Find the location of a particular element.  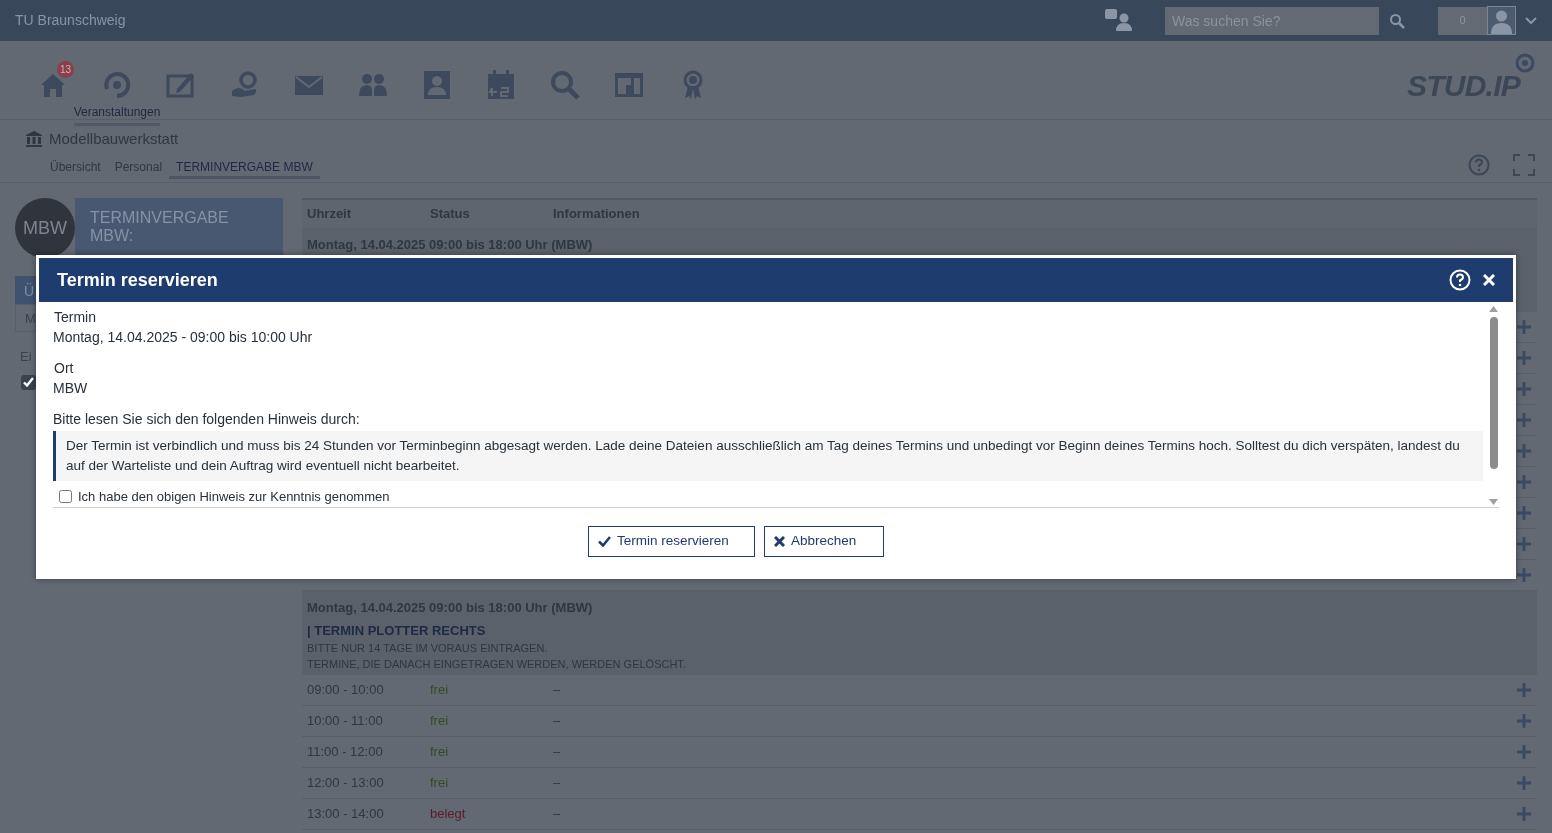

field-value: MBW is located at coordinates (70, 388).